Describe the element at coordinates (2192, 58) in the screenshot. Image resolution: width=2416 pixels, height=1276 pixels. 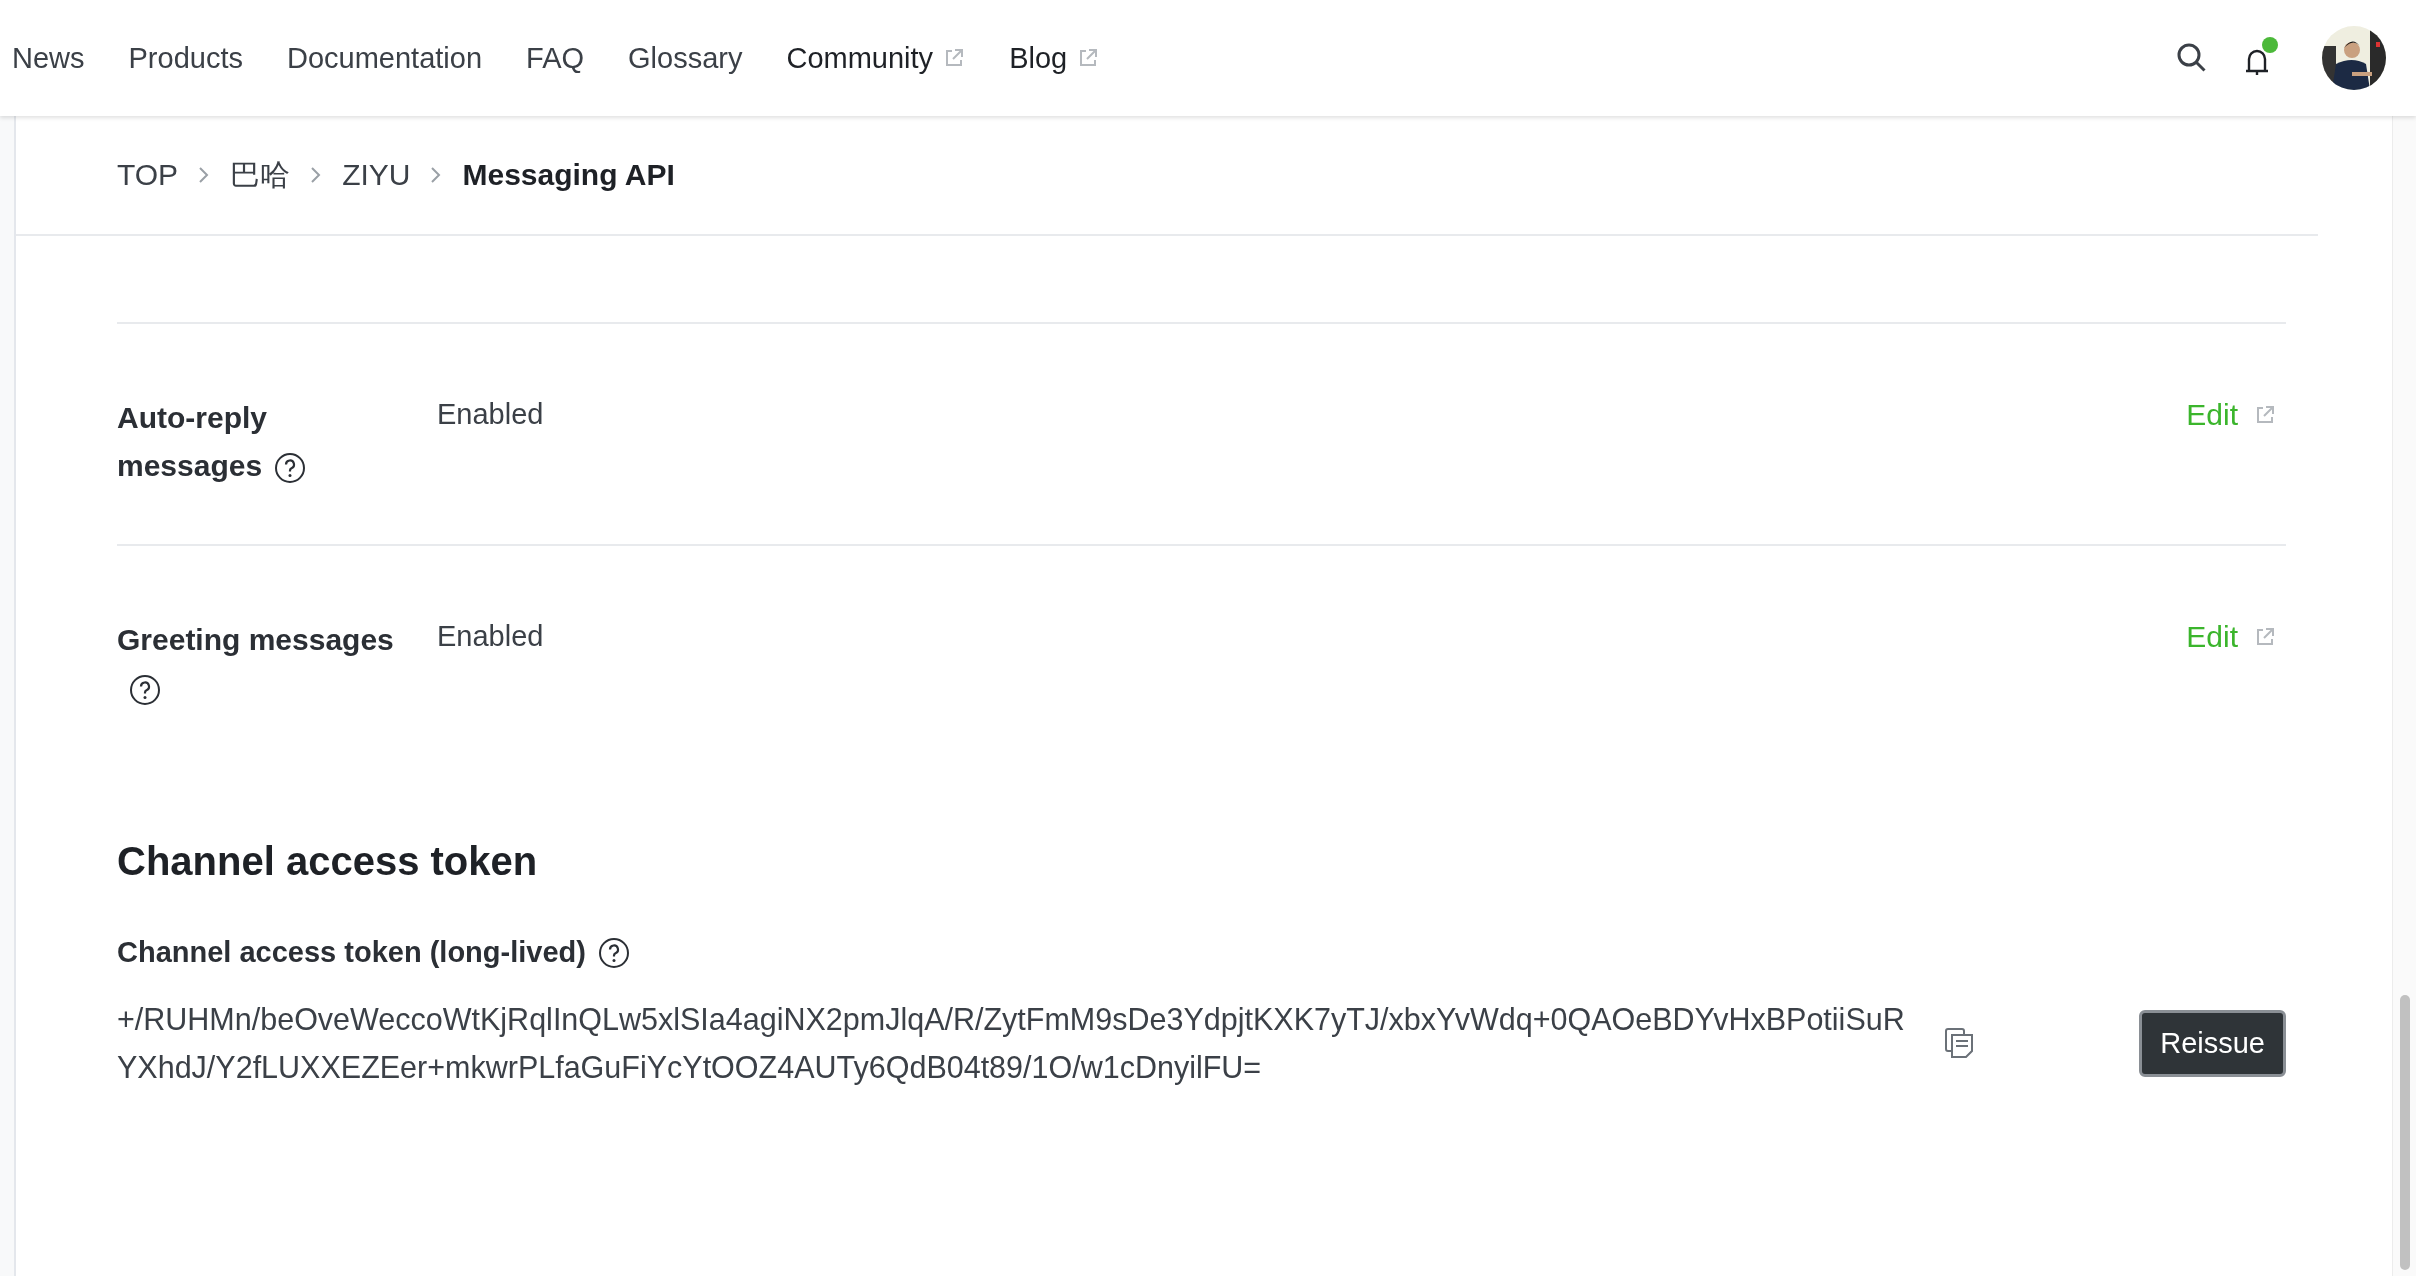
I see `search-button` at that location.